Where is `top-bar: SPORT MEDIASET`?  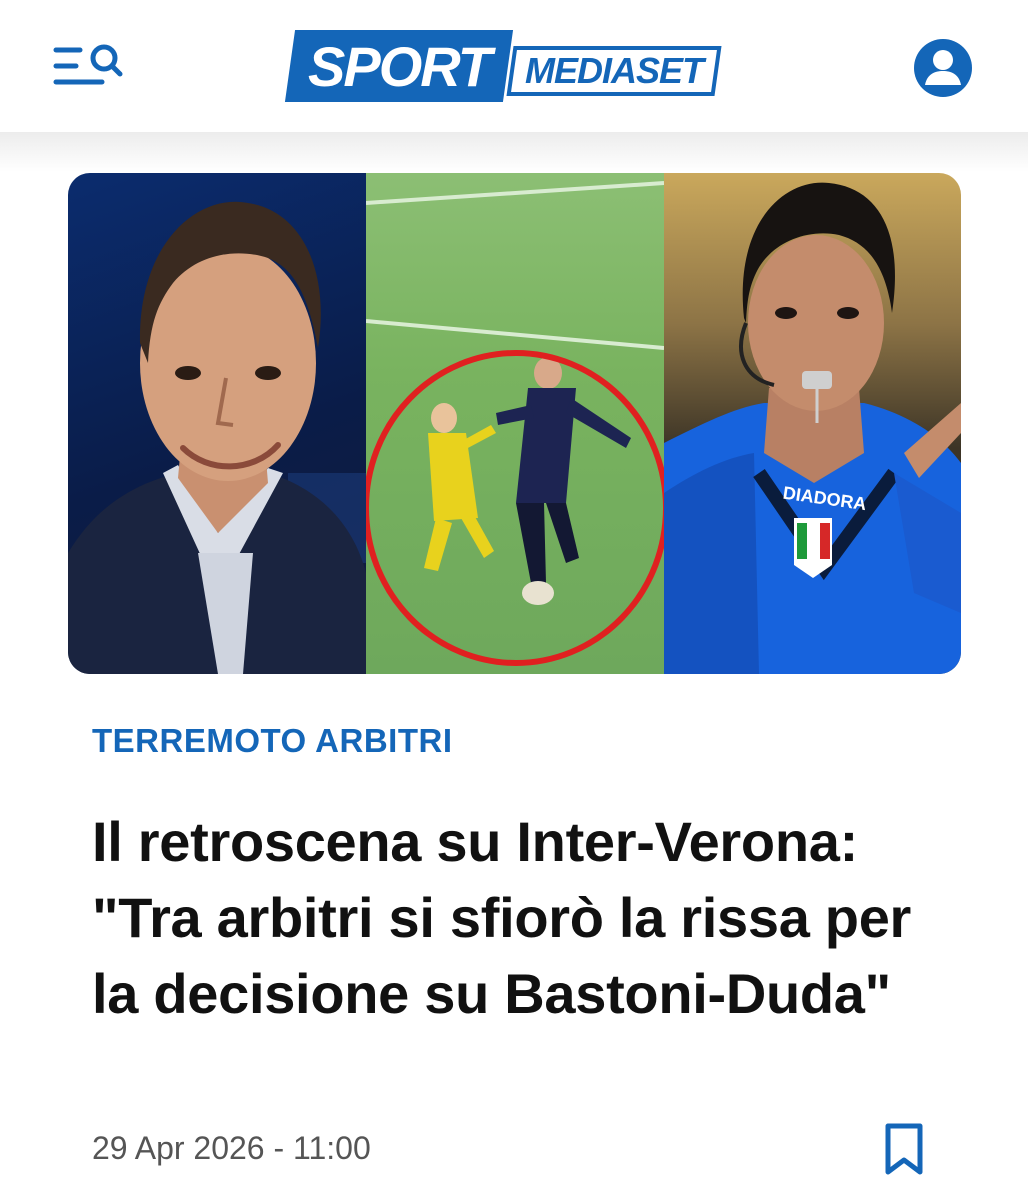 top-bar: SPORT MEDIASET is located at coordinates (514, 66).